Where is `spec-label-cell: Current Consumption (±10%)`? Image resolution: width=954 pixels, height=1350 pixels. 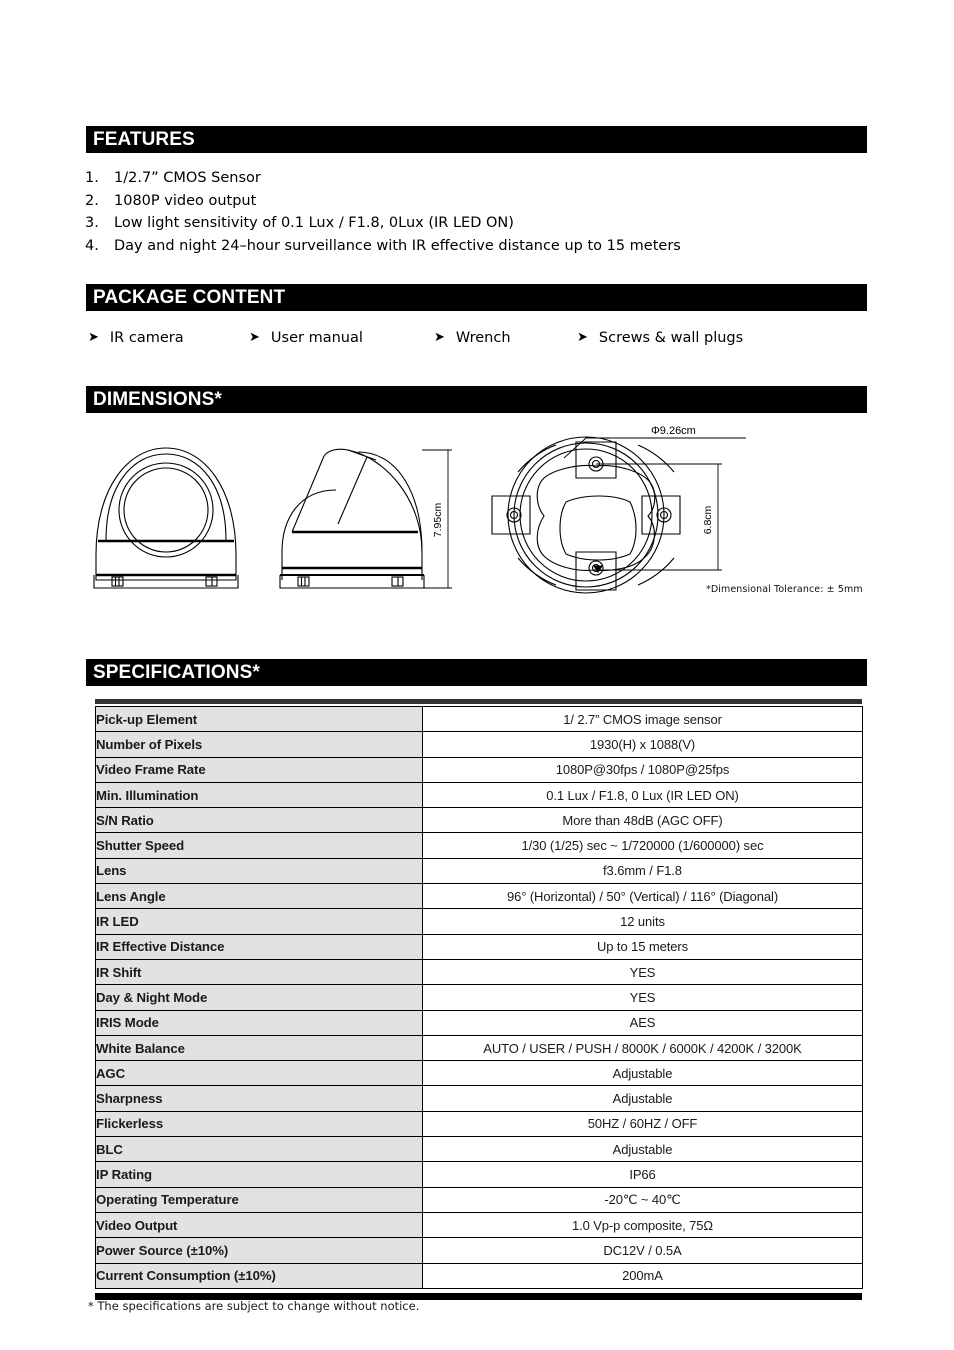
spec-label-cell: Current Consumption (±10%) is located at coordinates (259, 1275).